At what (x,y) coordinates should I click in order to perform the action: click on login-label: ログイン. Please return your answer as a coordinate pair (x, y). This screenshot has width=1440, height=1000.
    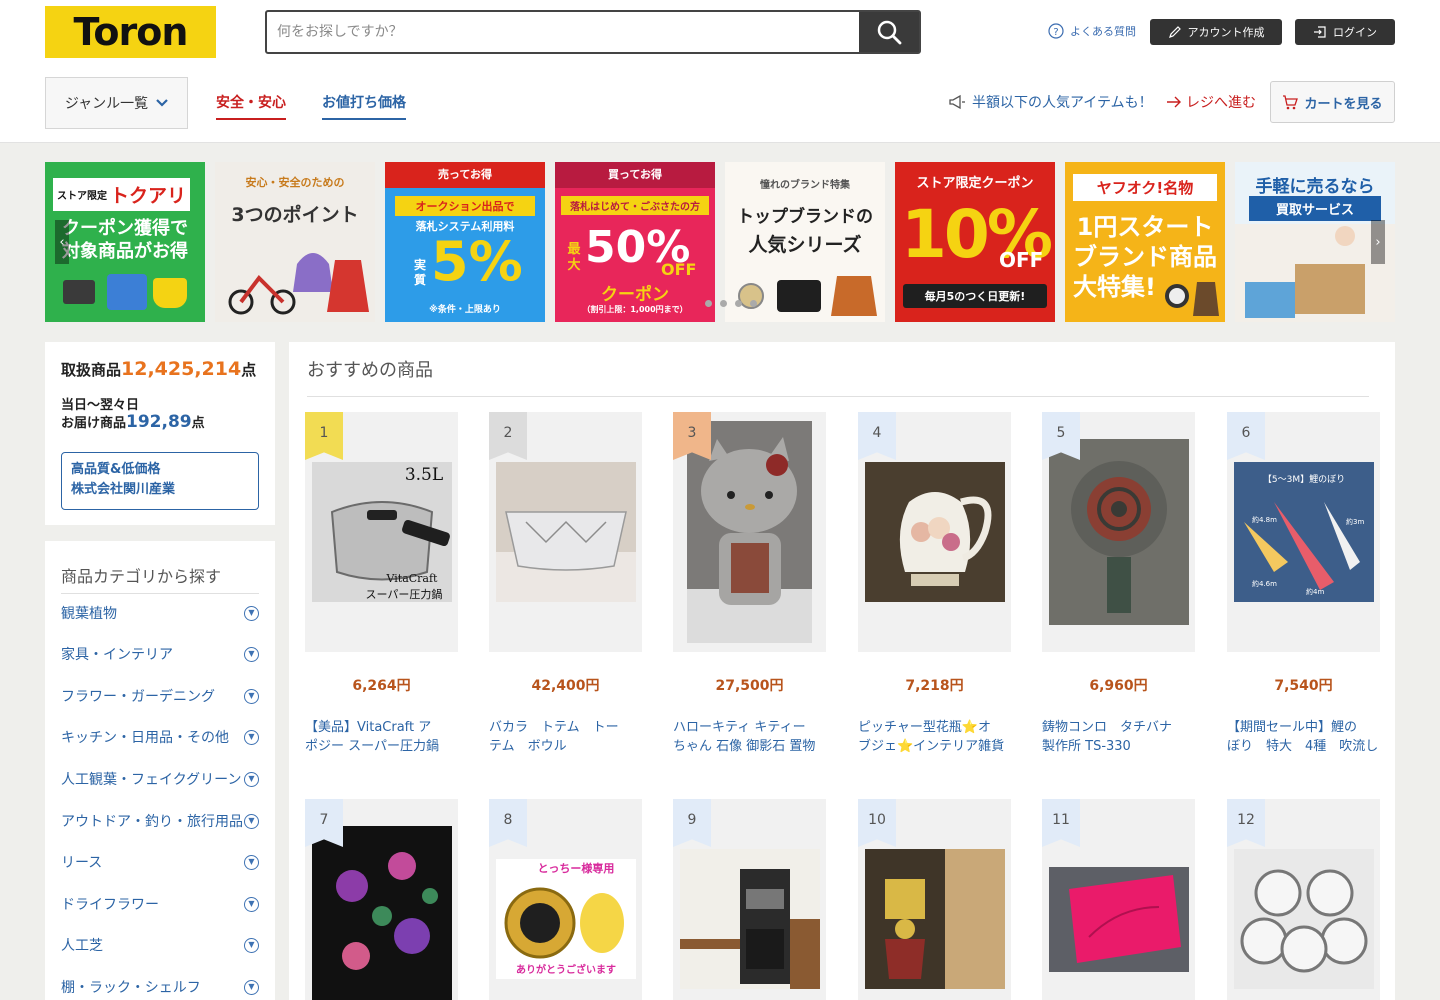
    Looking at the image, I should click on (1355, 32).